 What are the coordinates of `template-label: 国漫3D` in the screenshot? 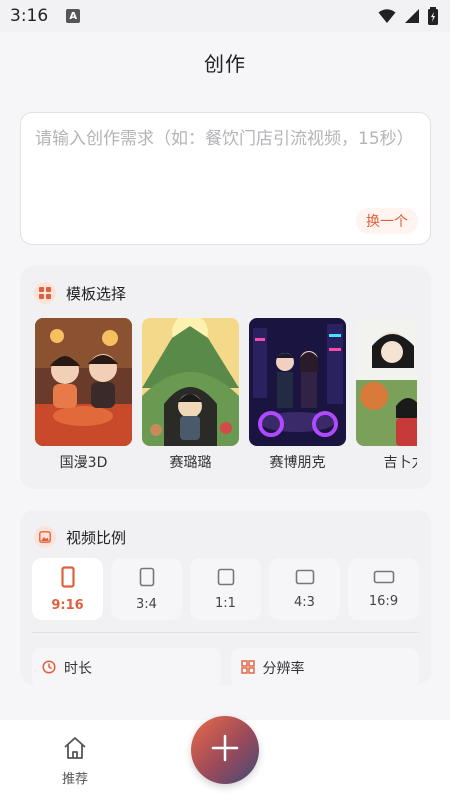 It's located at (83, 463).